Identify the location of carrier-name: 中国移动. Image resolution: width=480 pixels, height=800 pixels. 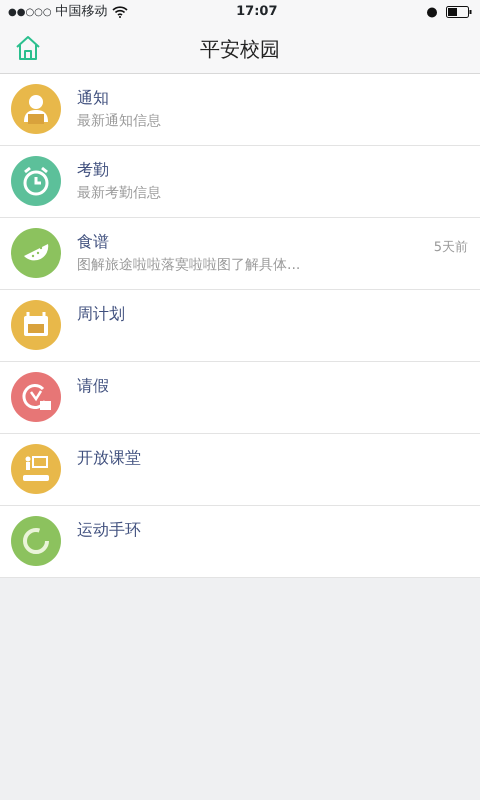
(82, 12).